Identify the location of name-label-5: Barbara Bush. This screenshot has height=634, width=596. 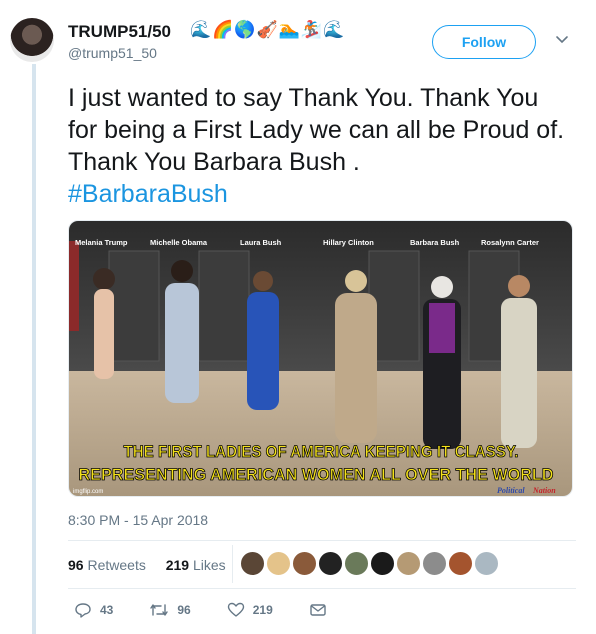
(435, 242).